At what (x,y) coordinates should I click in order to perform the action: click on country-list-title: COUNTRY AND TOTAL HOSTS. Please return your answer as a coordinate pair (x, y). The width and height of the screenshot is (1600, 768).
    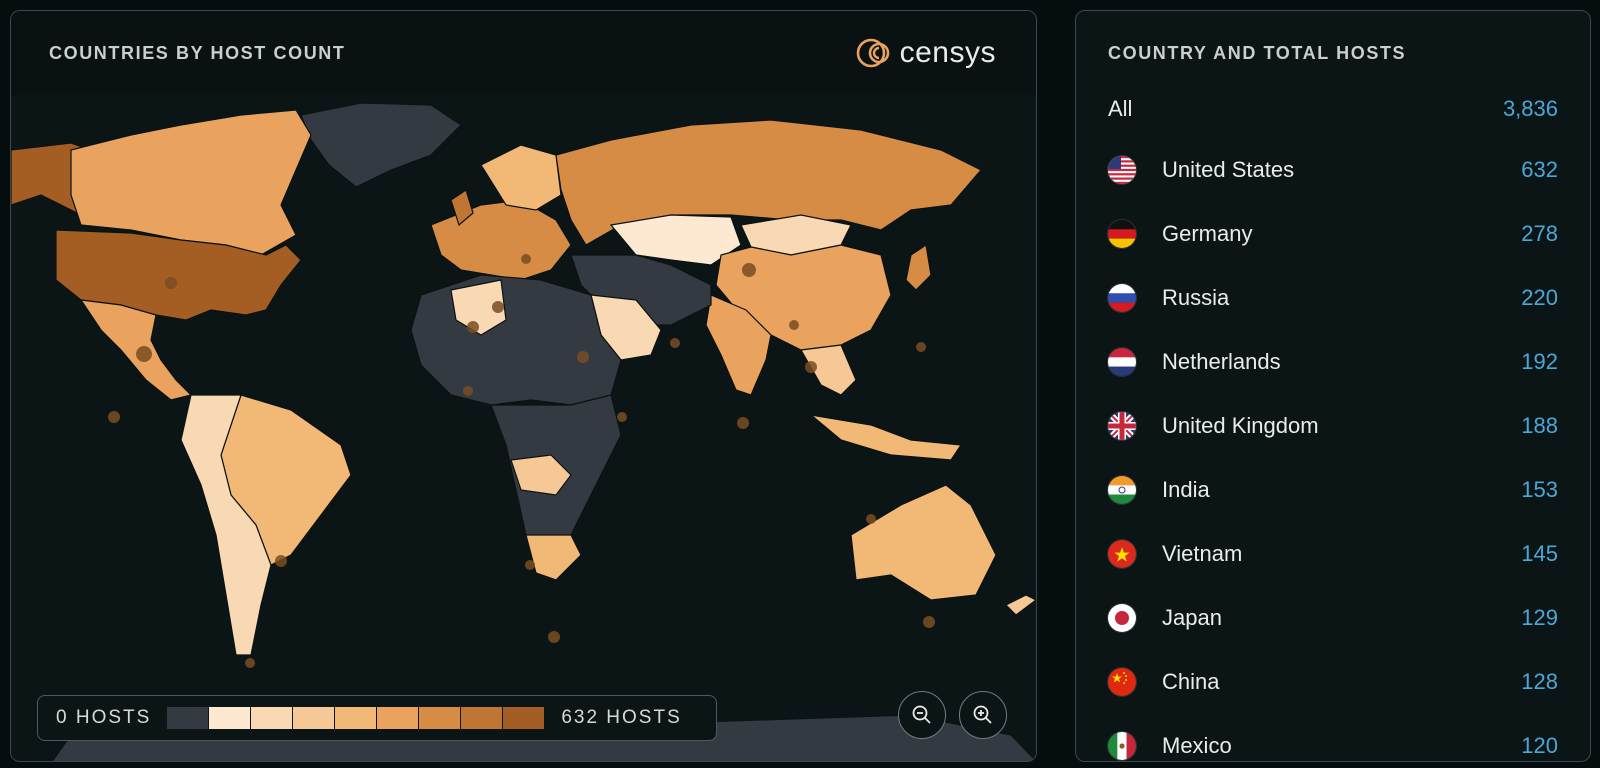
    Looking at the image, I should click on (1257, 53).